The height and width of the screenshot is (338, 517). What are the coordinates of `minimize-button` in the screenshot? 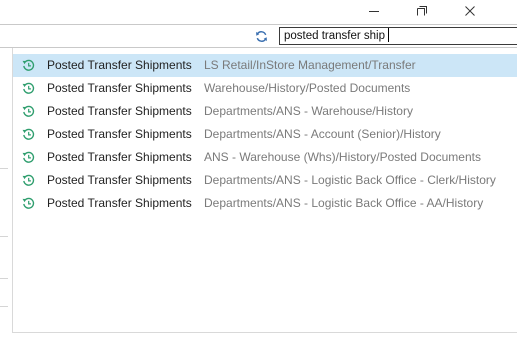 It's located at (374, 11).